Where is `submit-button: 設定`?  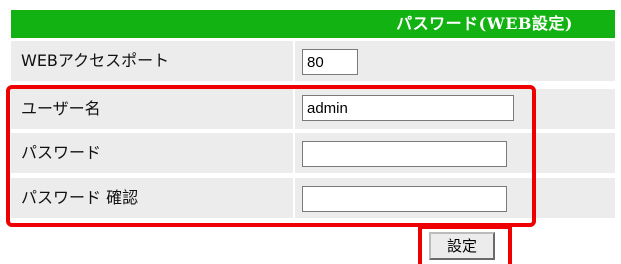 submit-button: 設定 is located at coordinates (462, 246).